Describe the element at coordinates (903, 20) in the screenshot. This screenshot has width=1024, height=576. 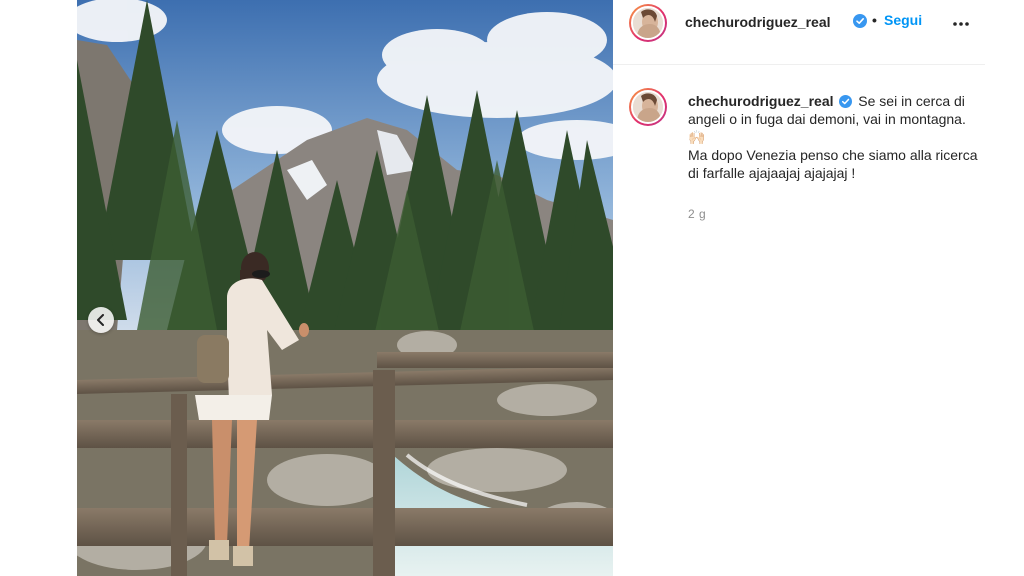
I see `follow-button: Segui` at that location.